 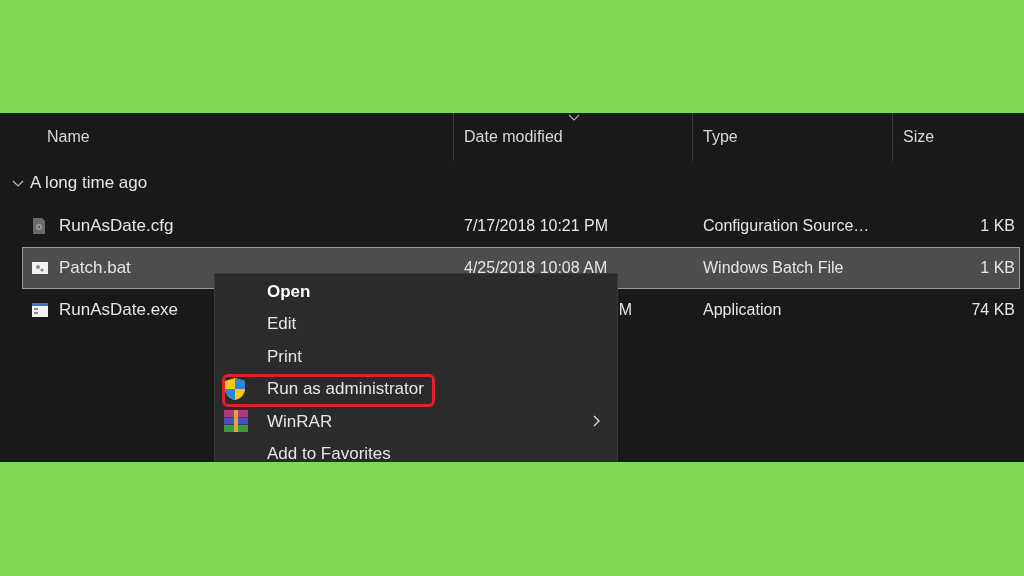 What do you see at coordinates (537, 226) in the screenshot?
I see `date-modified: 7/17/2018 10:21 PM` at bounding box center [537, 226].